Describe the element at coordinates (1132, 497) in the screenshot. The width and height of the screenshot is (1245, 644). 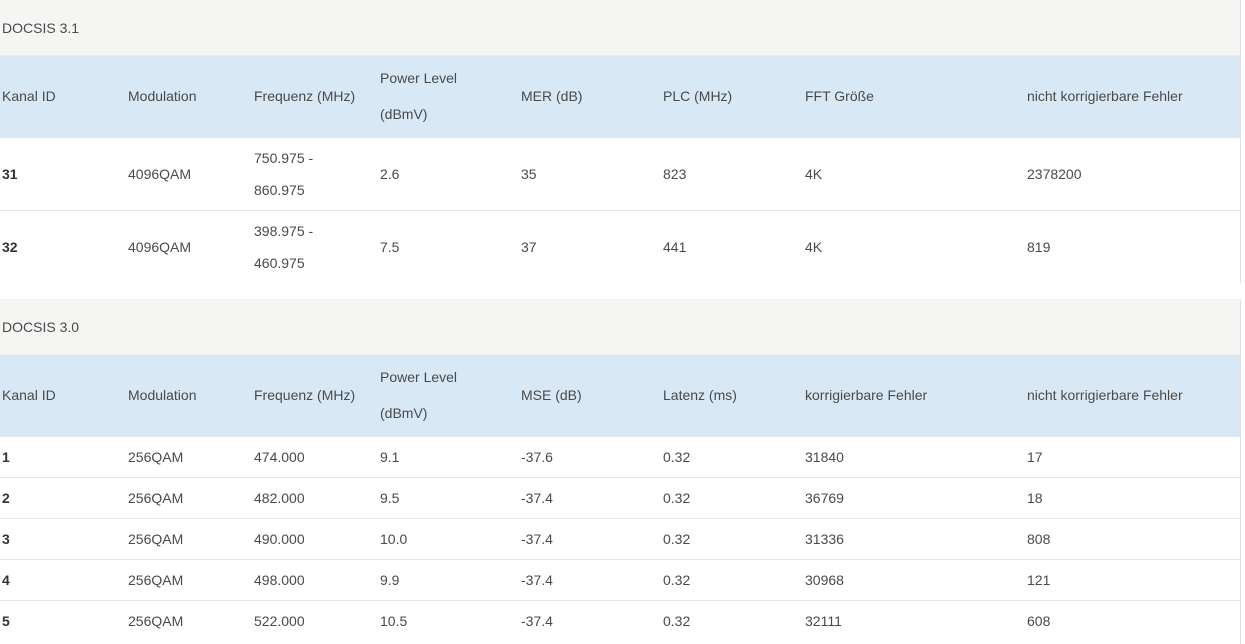
I see `cell-nicht-korrigierbare-fehler: 18` at that location.